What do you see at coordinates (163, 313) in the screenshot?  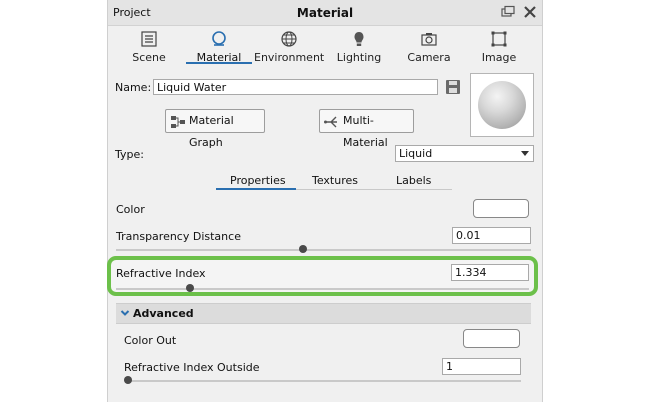 I see `advanced-title: Advanced` at bounding box center [163, 313].